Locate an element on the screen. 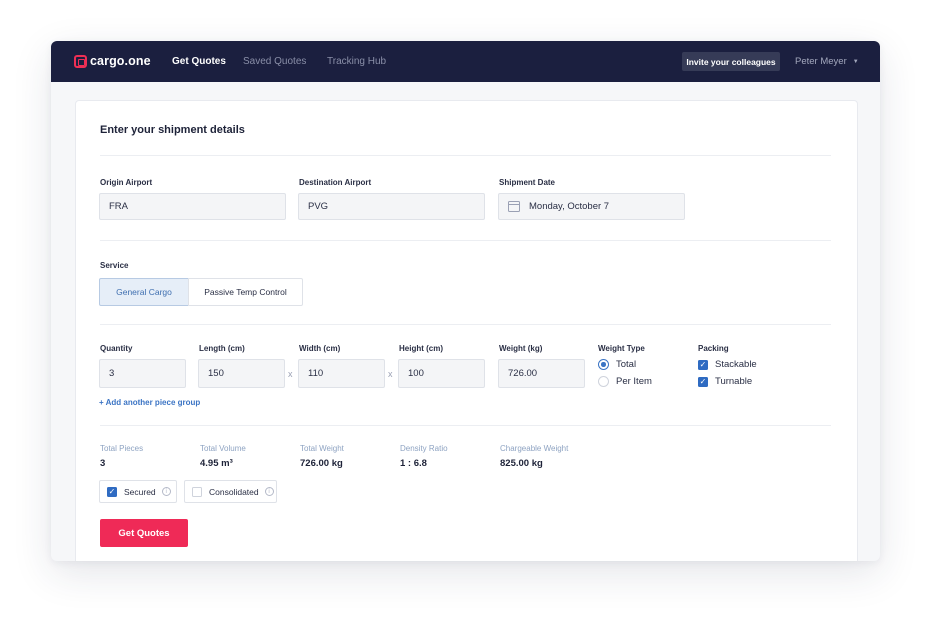  packing-label: Packing is located at coordinates (713, 348).